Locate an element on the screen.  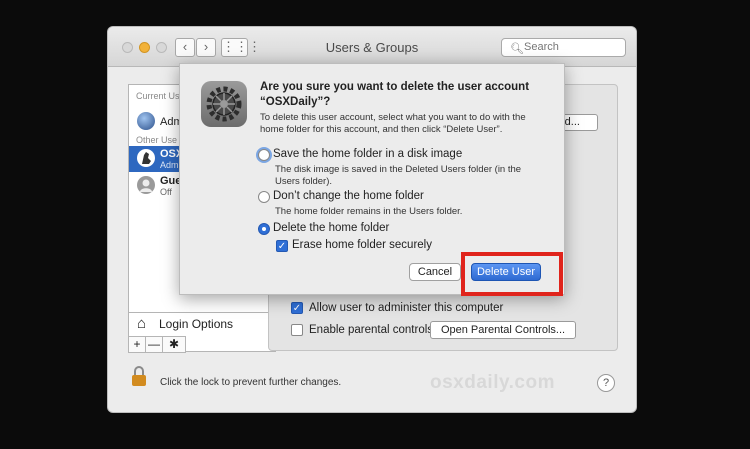
lock-body is located at coordinates (139, 380).